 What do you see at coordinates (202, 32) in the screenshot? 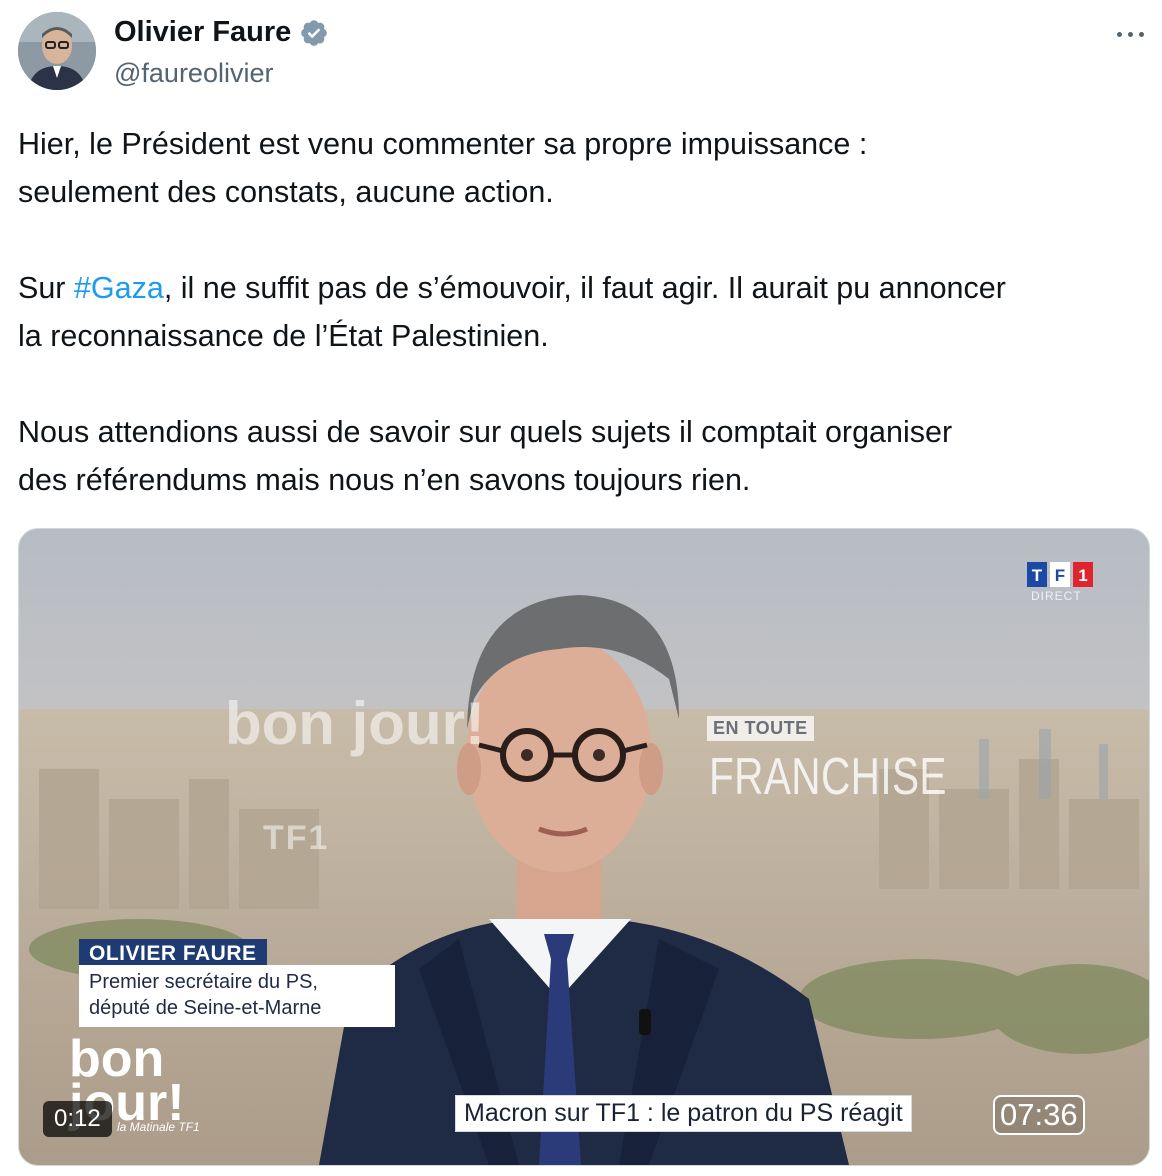
I see `display-name: Olivier Faure` at bounding box center [202, 32].